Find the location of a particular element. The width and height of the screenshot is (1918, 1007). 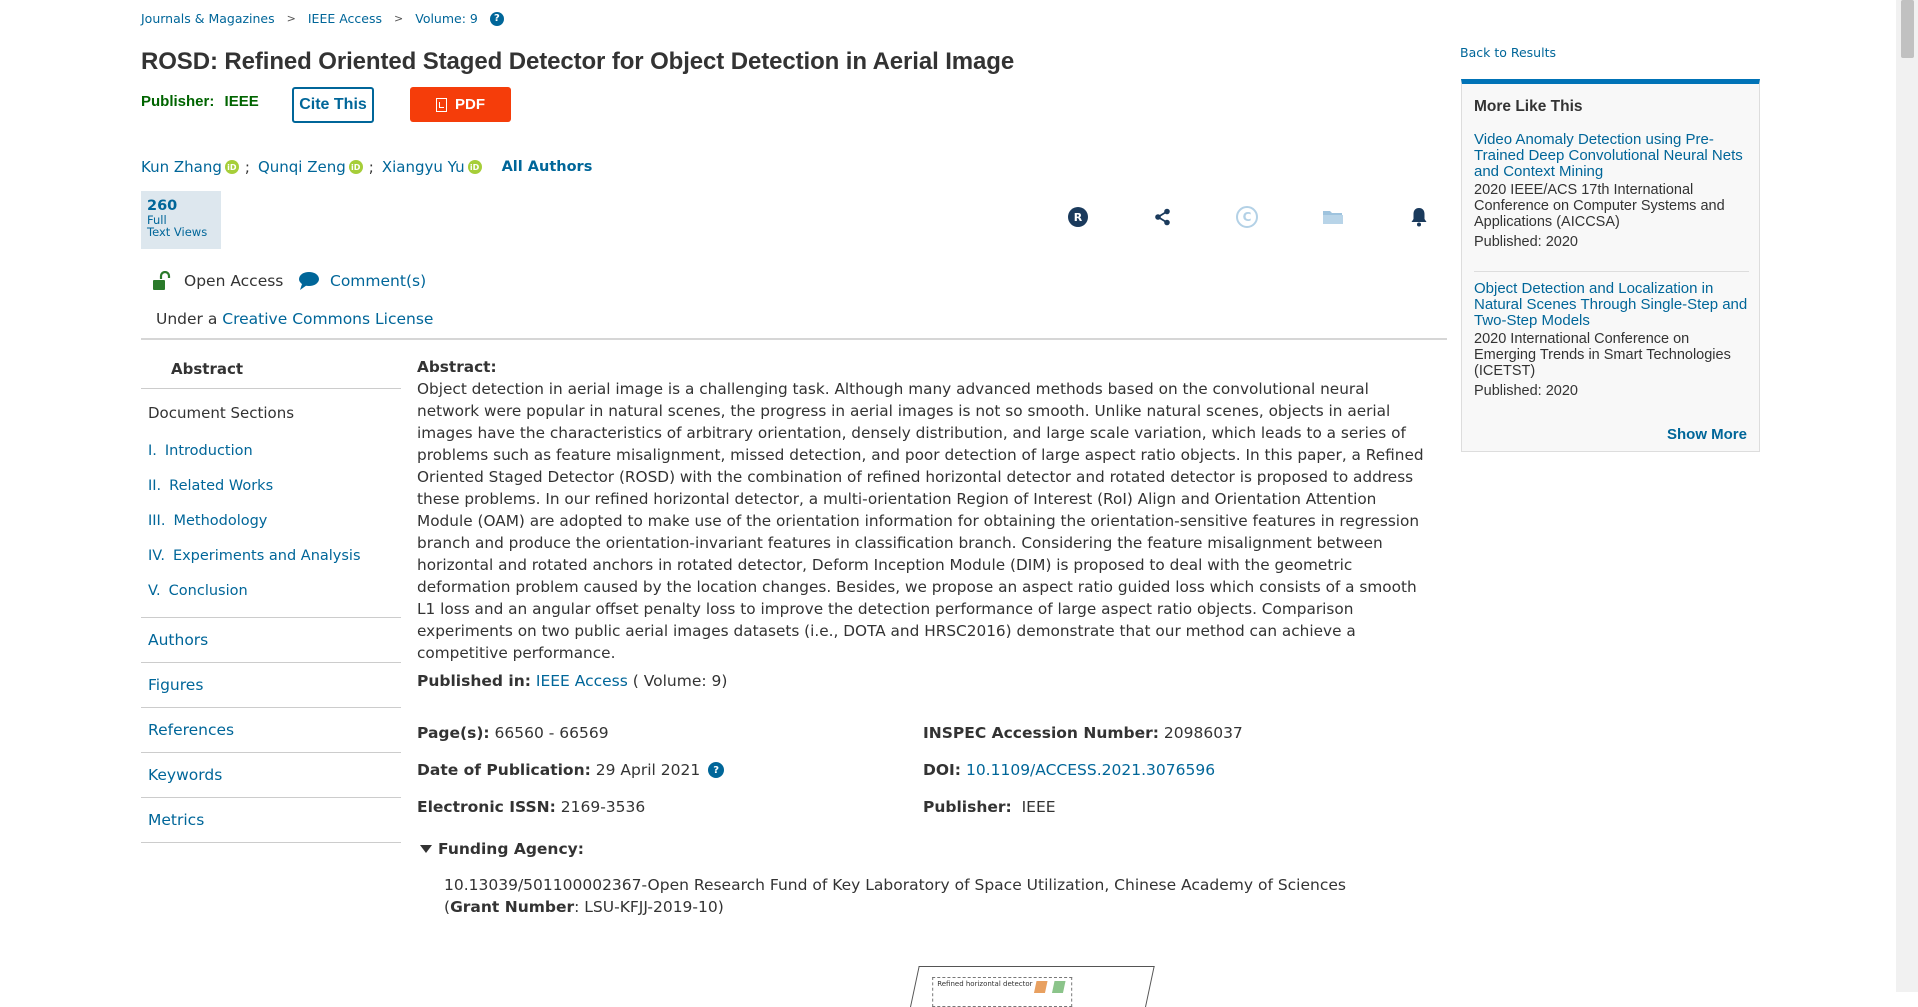

section-label: Conclusion is located at coordinates (208, 591).